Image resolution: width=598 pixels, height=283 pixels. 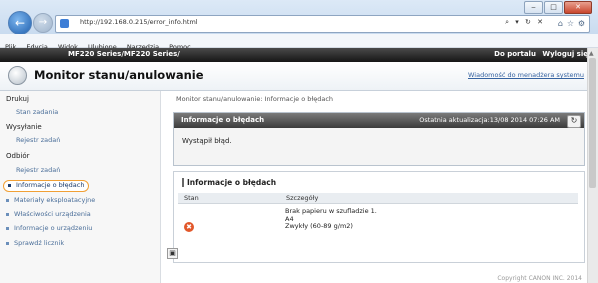 What do you see at coordinates (52, 214) in the screenshot?
I see `sidebar-item-label: Właściwości urządzenia` at bounding box center [52, 214].